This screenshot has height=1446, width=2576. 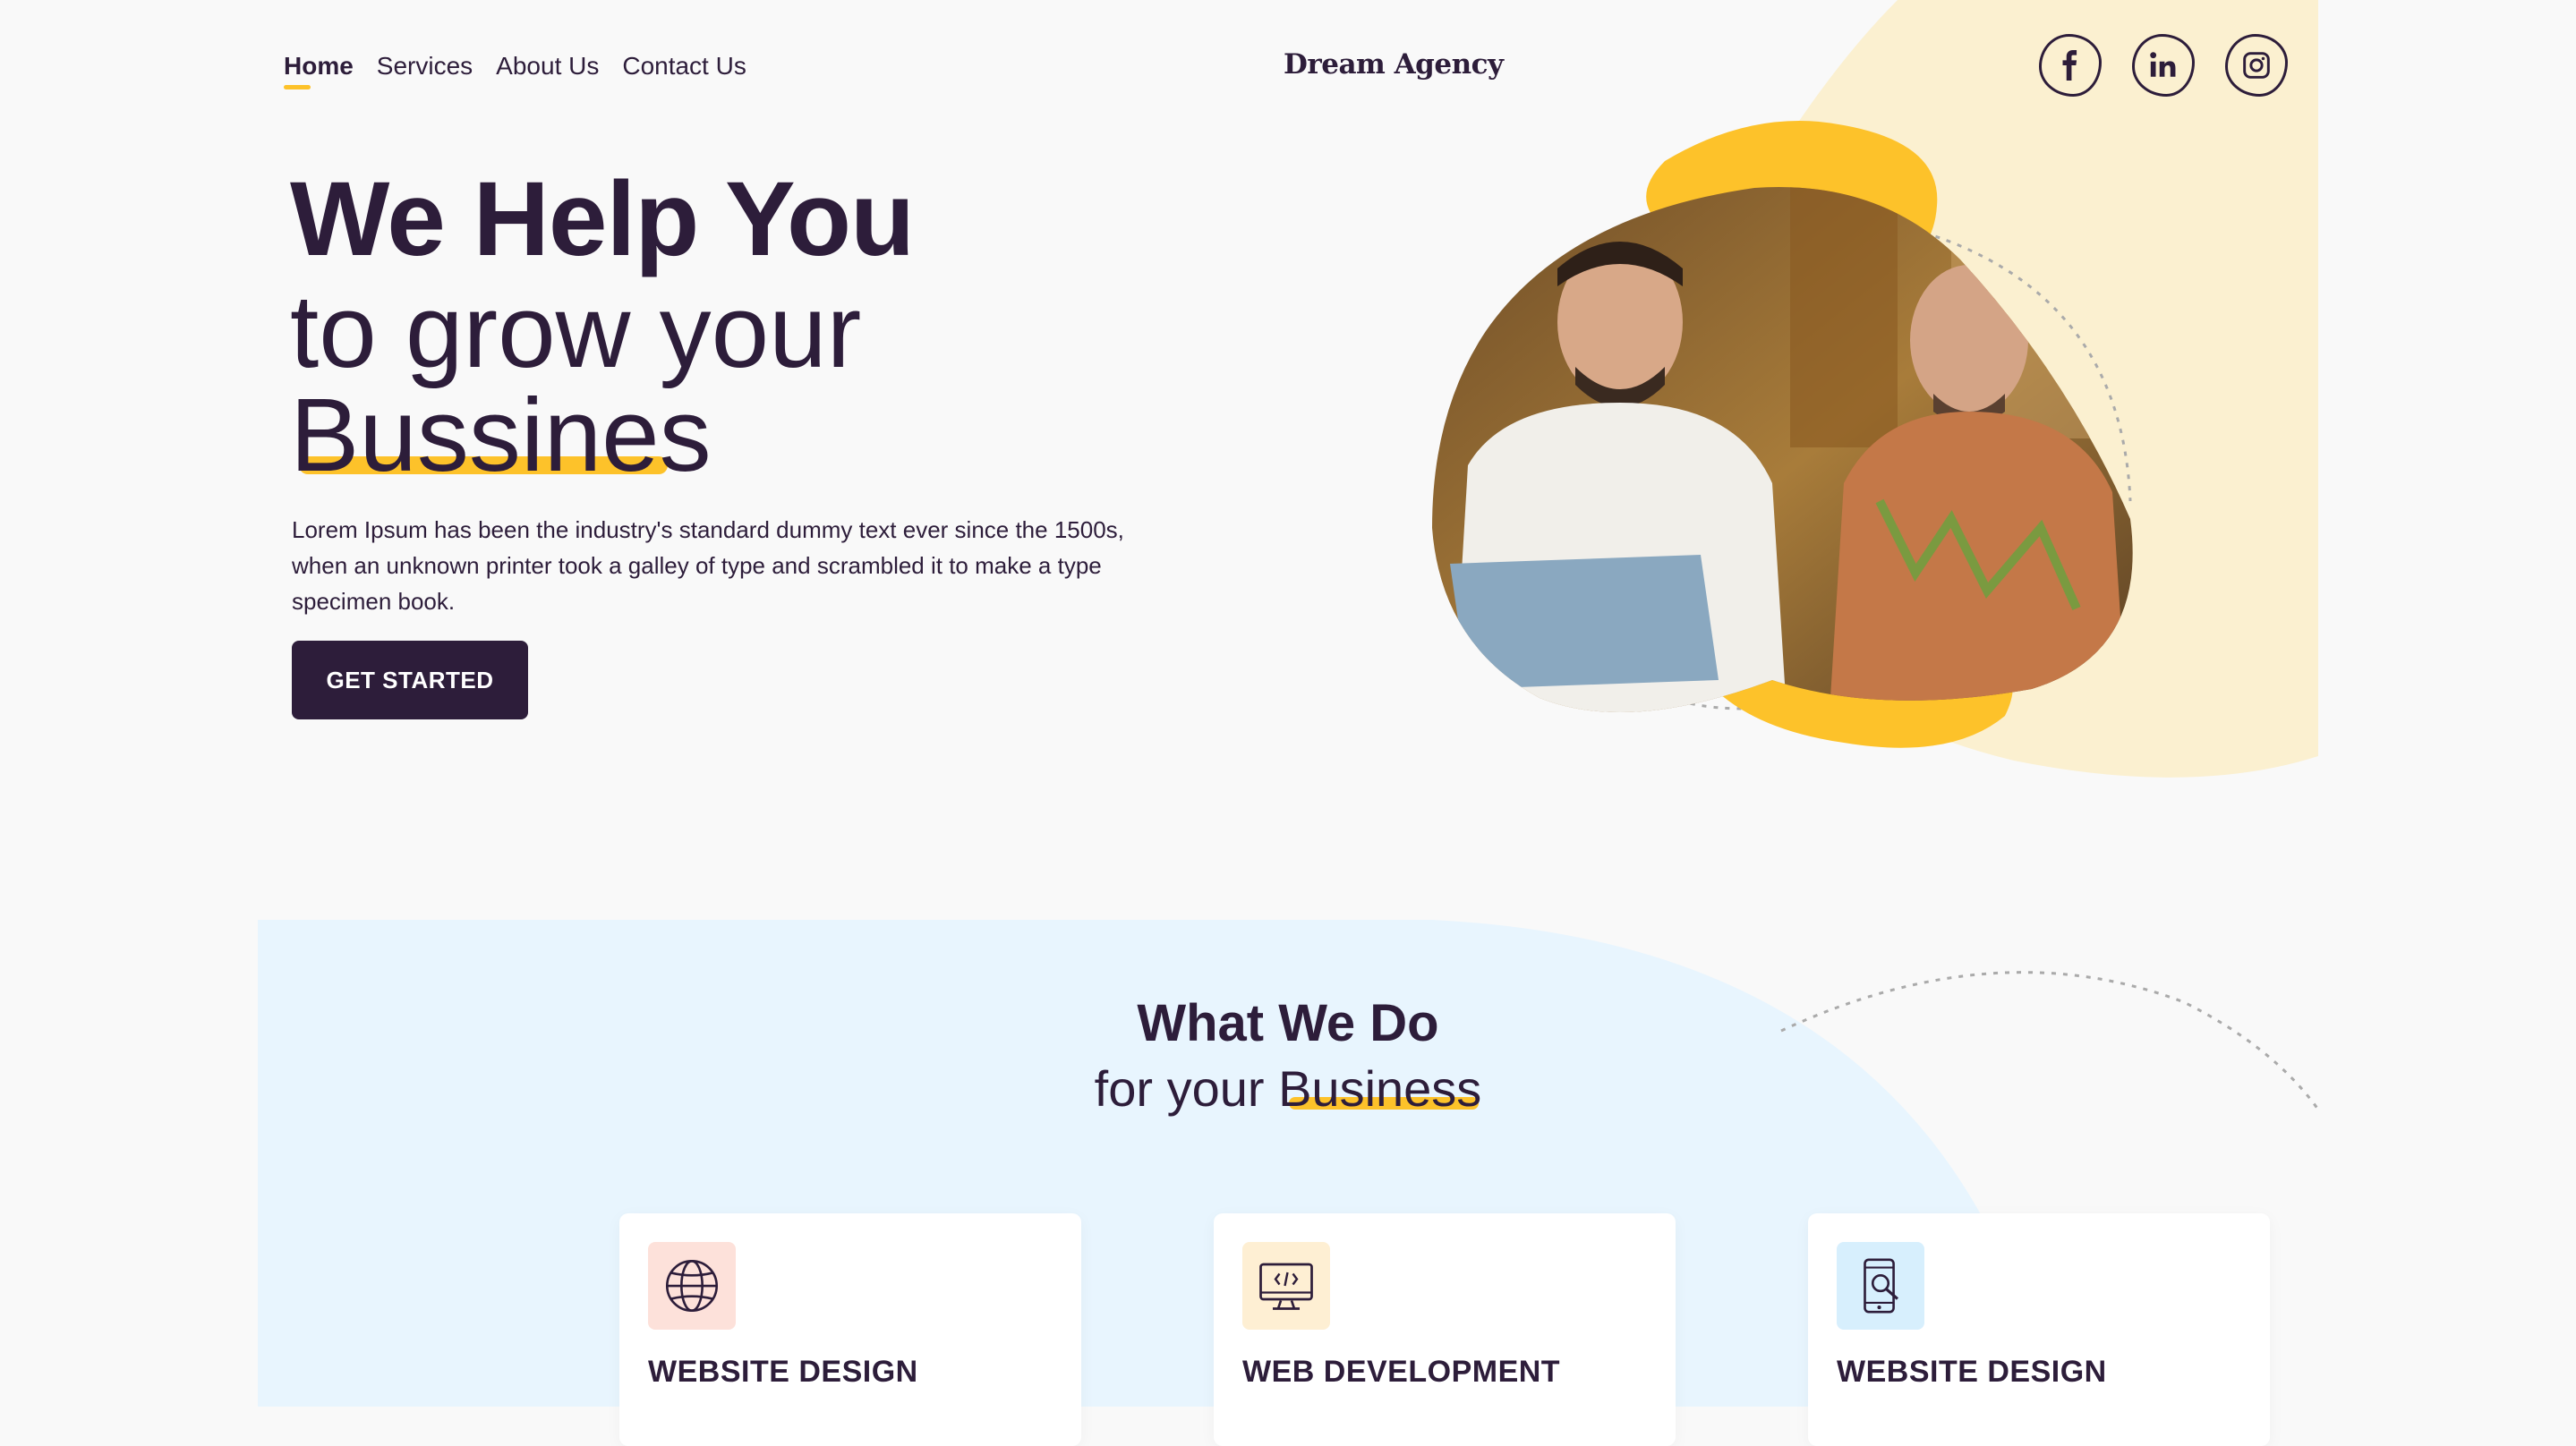 I want to click on mobile-search-icon, so click(x=1881, y=1286).